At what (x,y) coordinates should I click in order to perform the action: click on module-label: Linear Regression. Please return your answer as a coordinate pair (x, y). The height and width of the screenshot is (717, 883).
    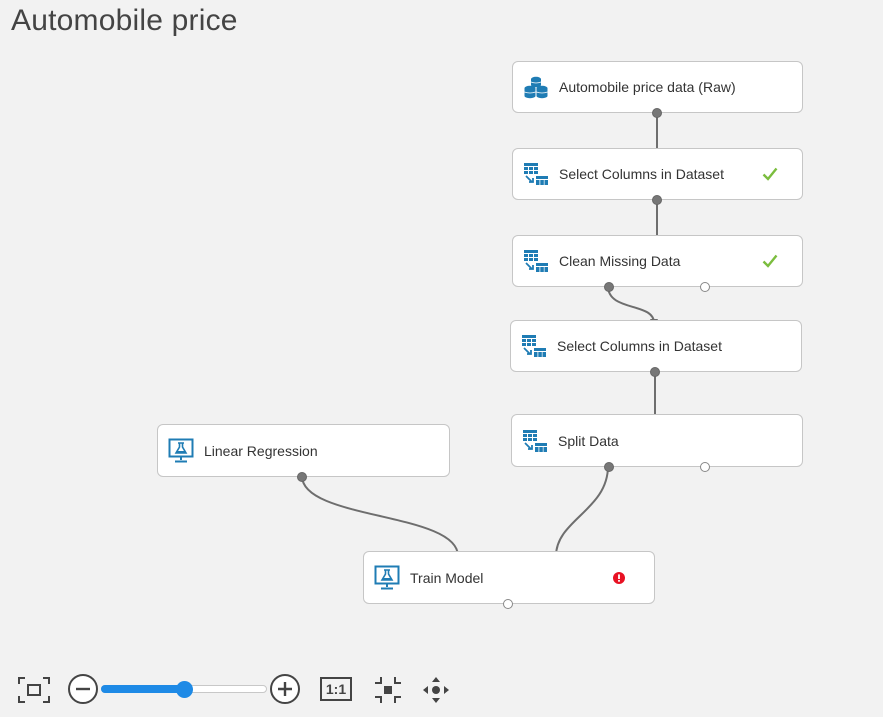
    Looking at the image, I should click on (261, 450).